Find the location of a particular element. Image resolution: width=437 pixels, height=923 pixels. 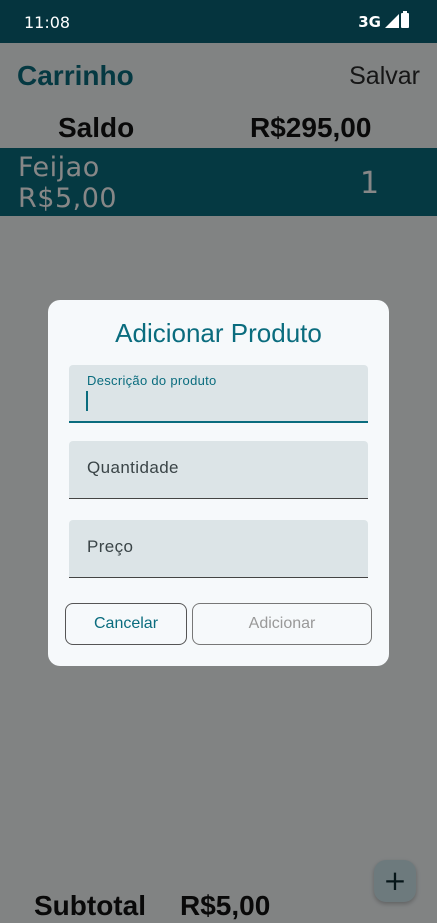

dialog-title: Adicionar Produto is located at coordinates (218, 333).